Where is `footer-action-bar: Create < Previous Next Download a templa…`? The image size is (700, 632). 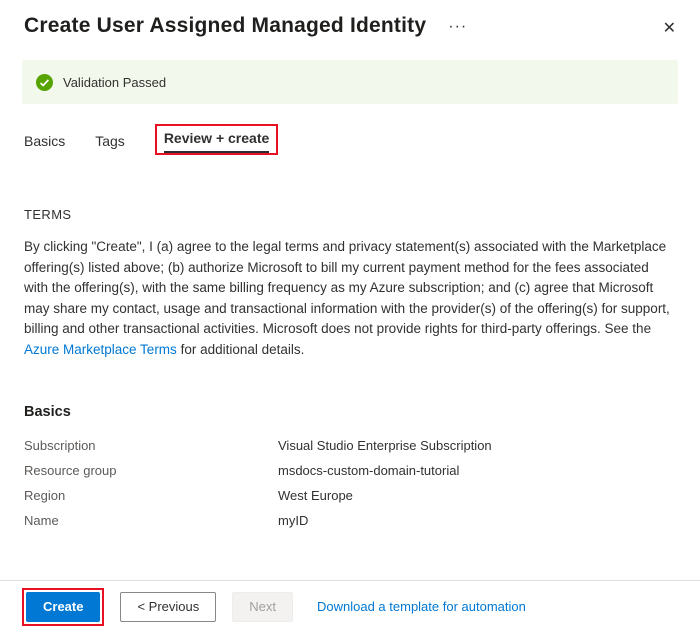
footer-action-bar: Create < Previous Next Download a templa… is located at coordinates (350, 606).